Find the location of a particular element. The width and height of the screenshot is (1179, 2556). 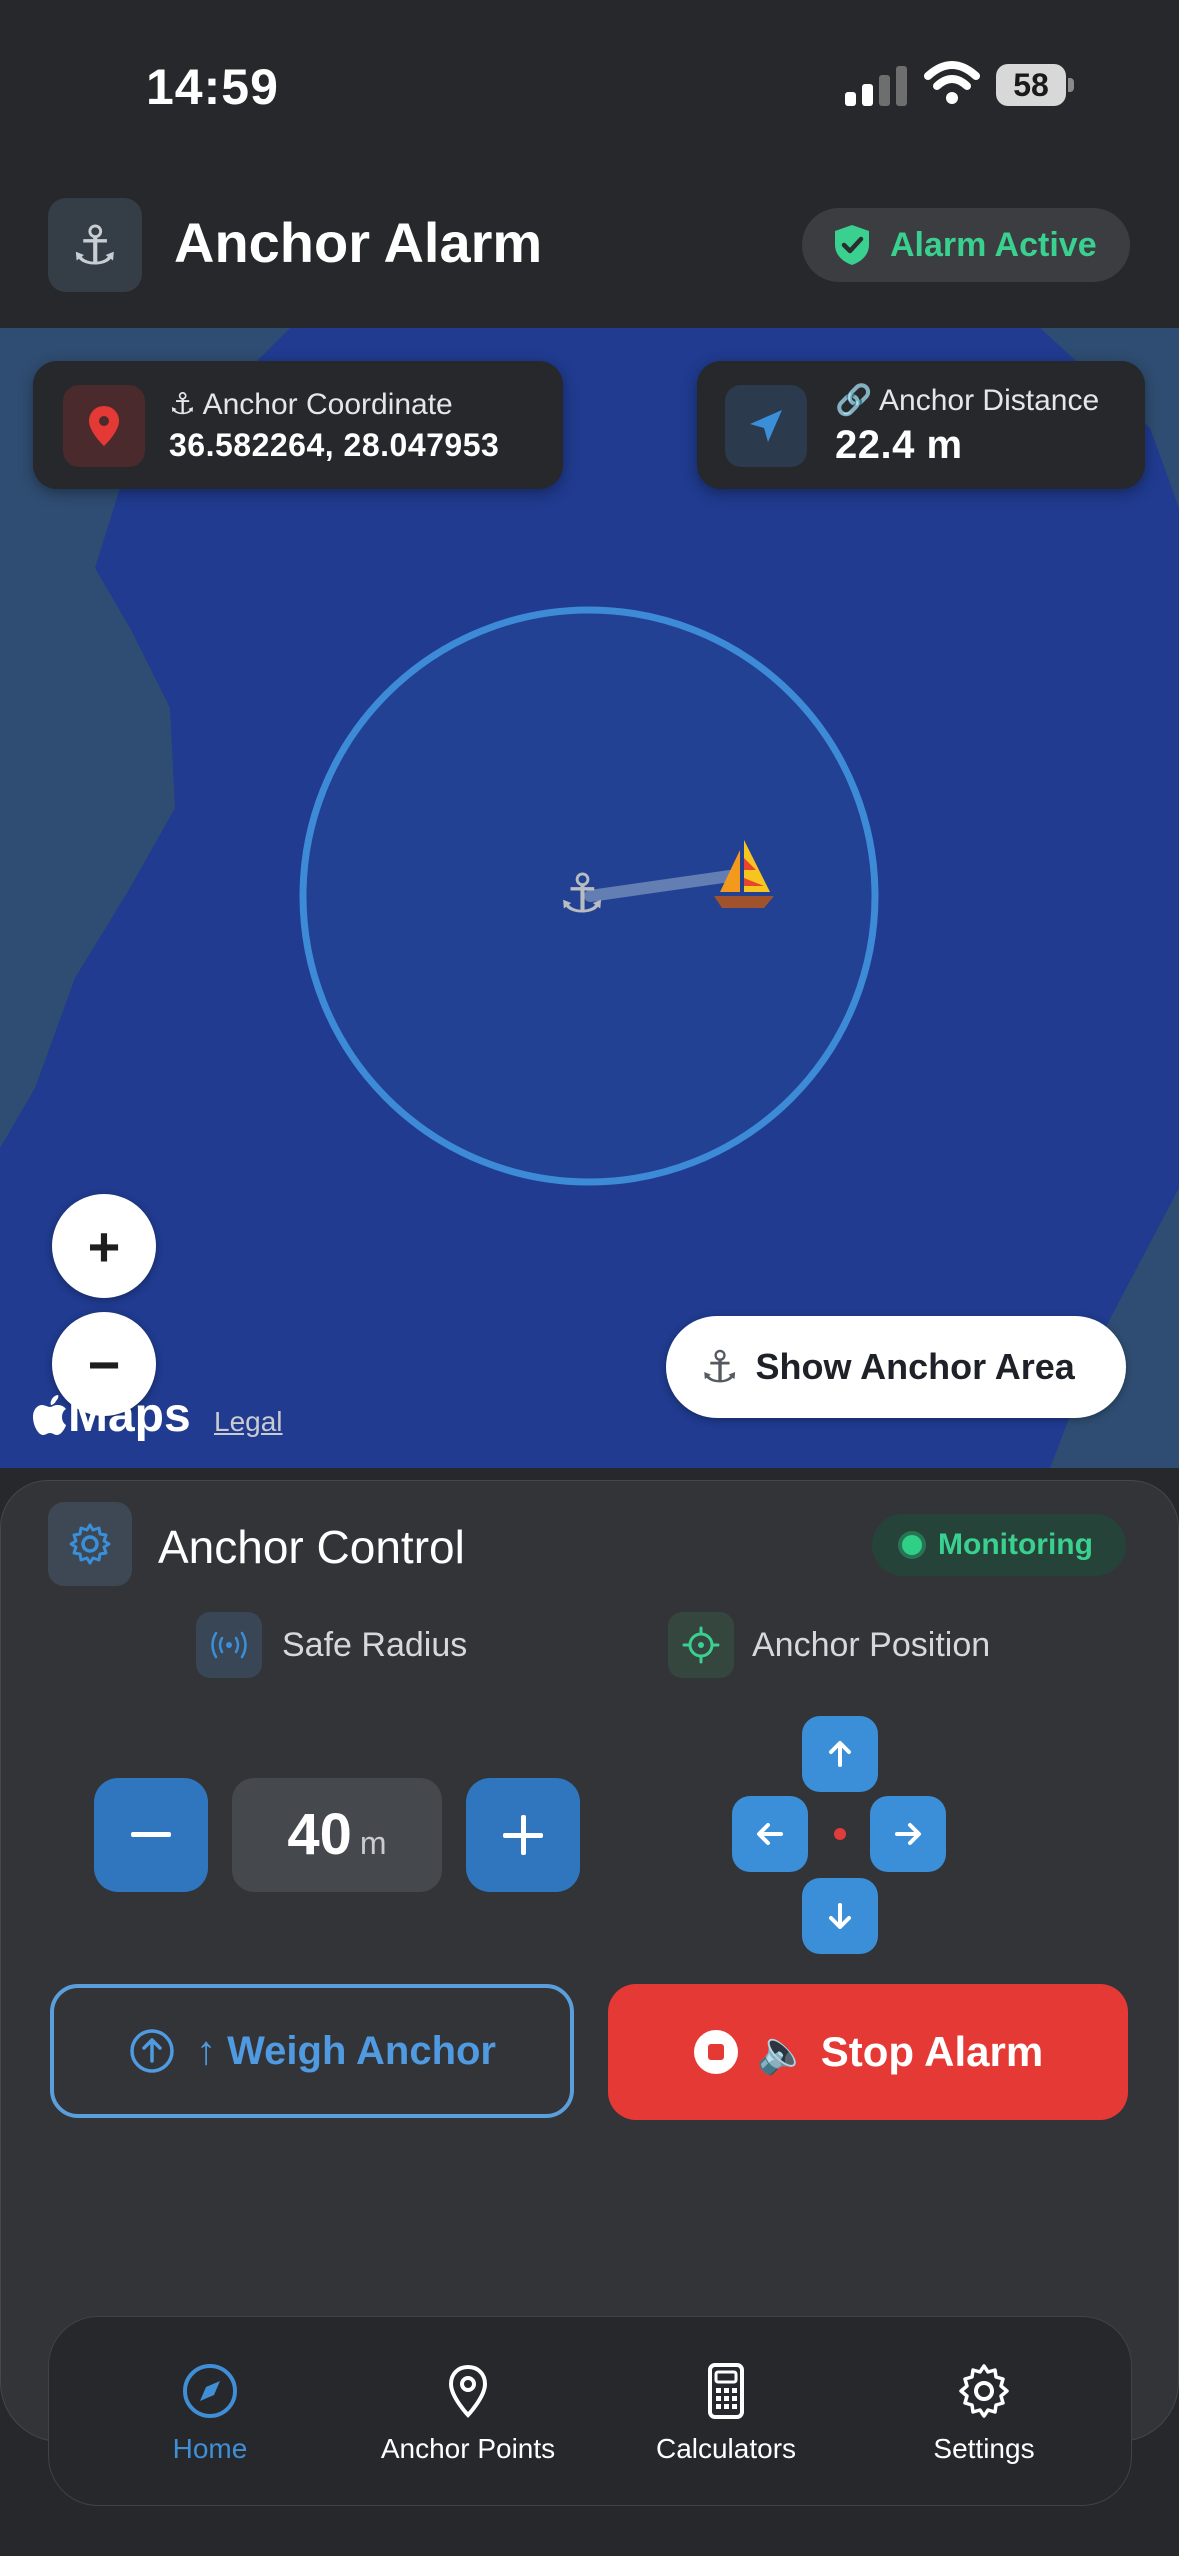

distance-value: 22.4 m is located at coordinates (899, 445).